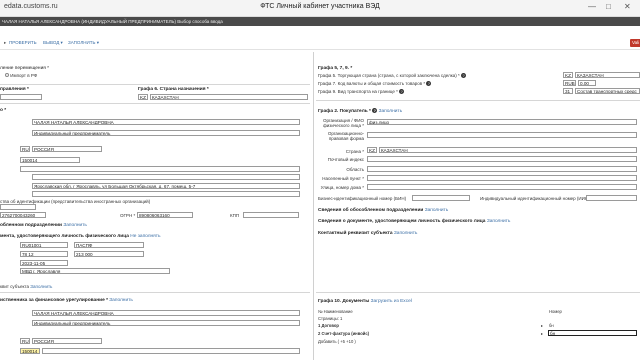 Image resolution: width=640 pixels, height=360 pixels. I want to click on check-button: ПРОВЕРИТЬ, so click(23, 43).